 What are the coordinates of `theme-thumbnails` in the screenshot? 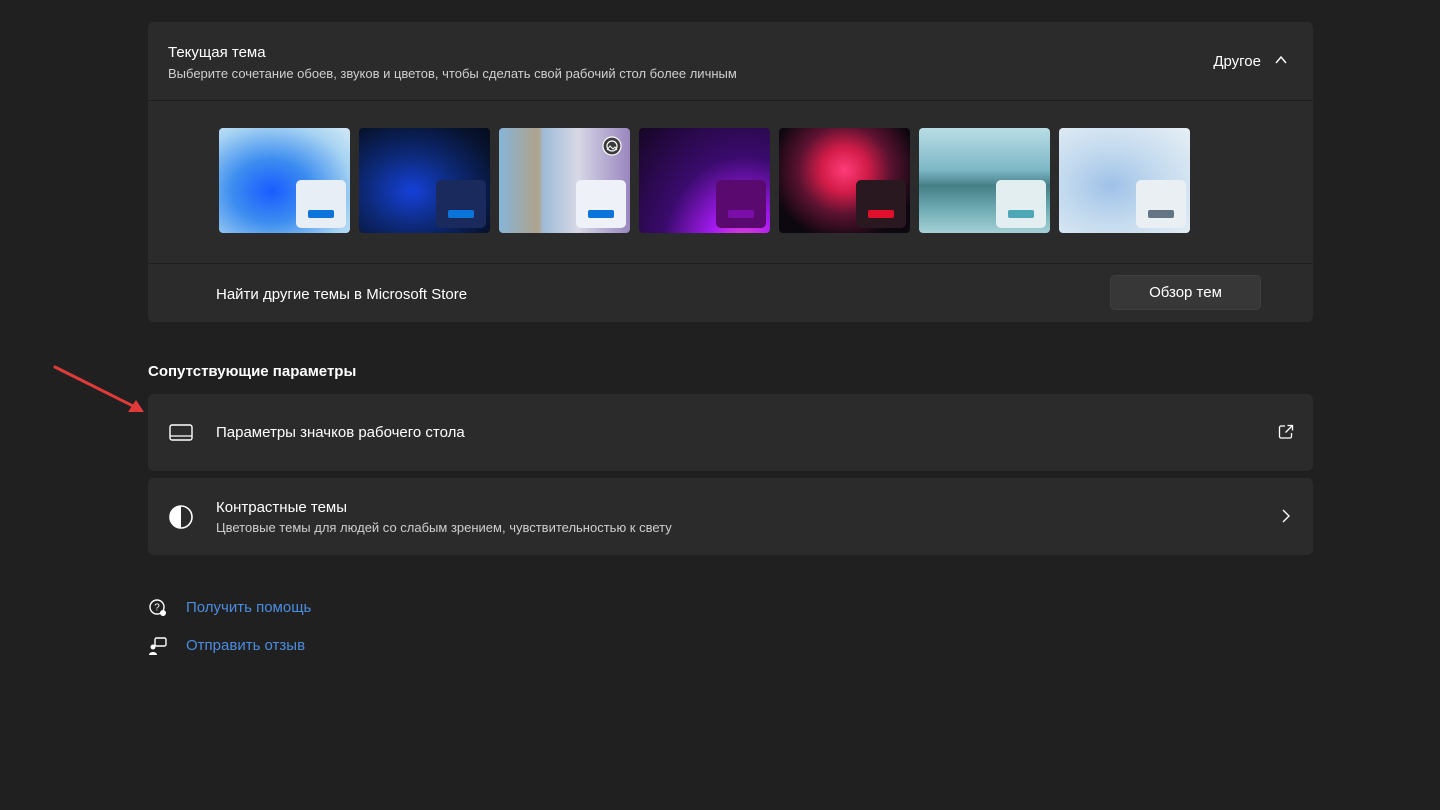 It's located at (709, 180).